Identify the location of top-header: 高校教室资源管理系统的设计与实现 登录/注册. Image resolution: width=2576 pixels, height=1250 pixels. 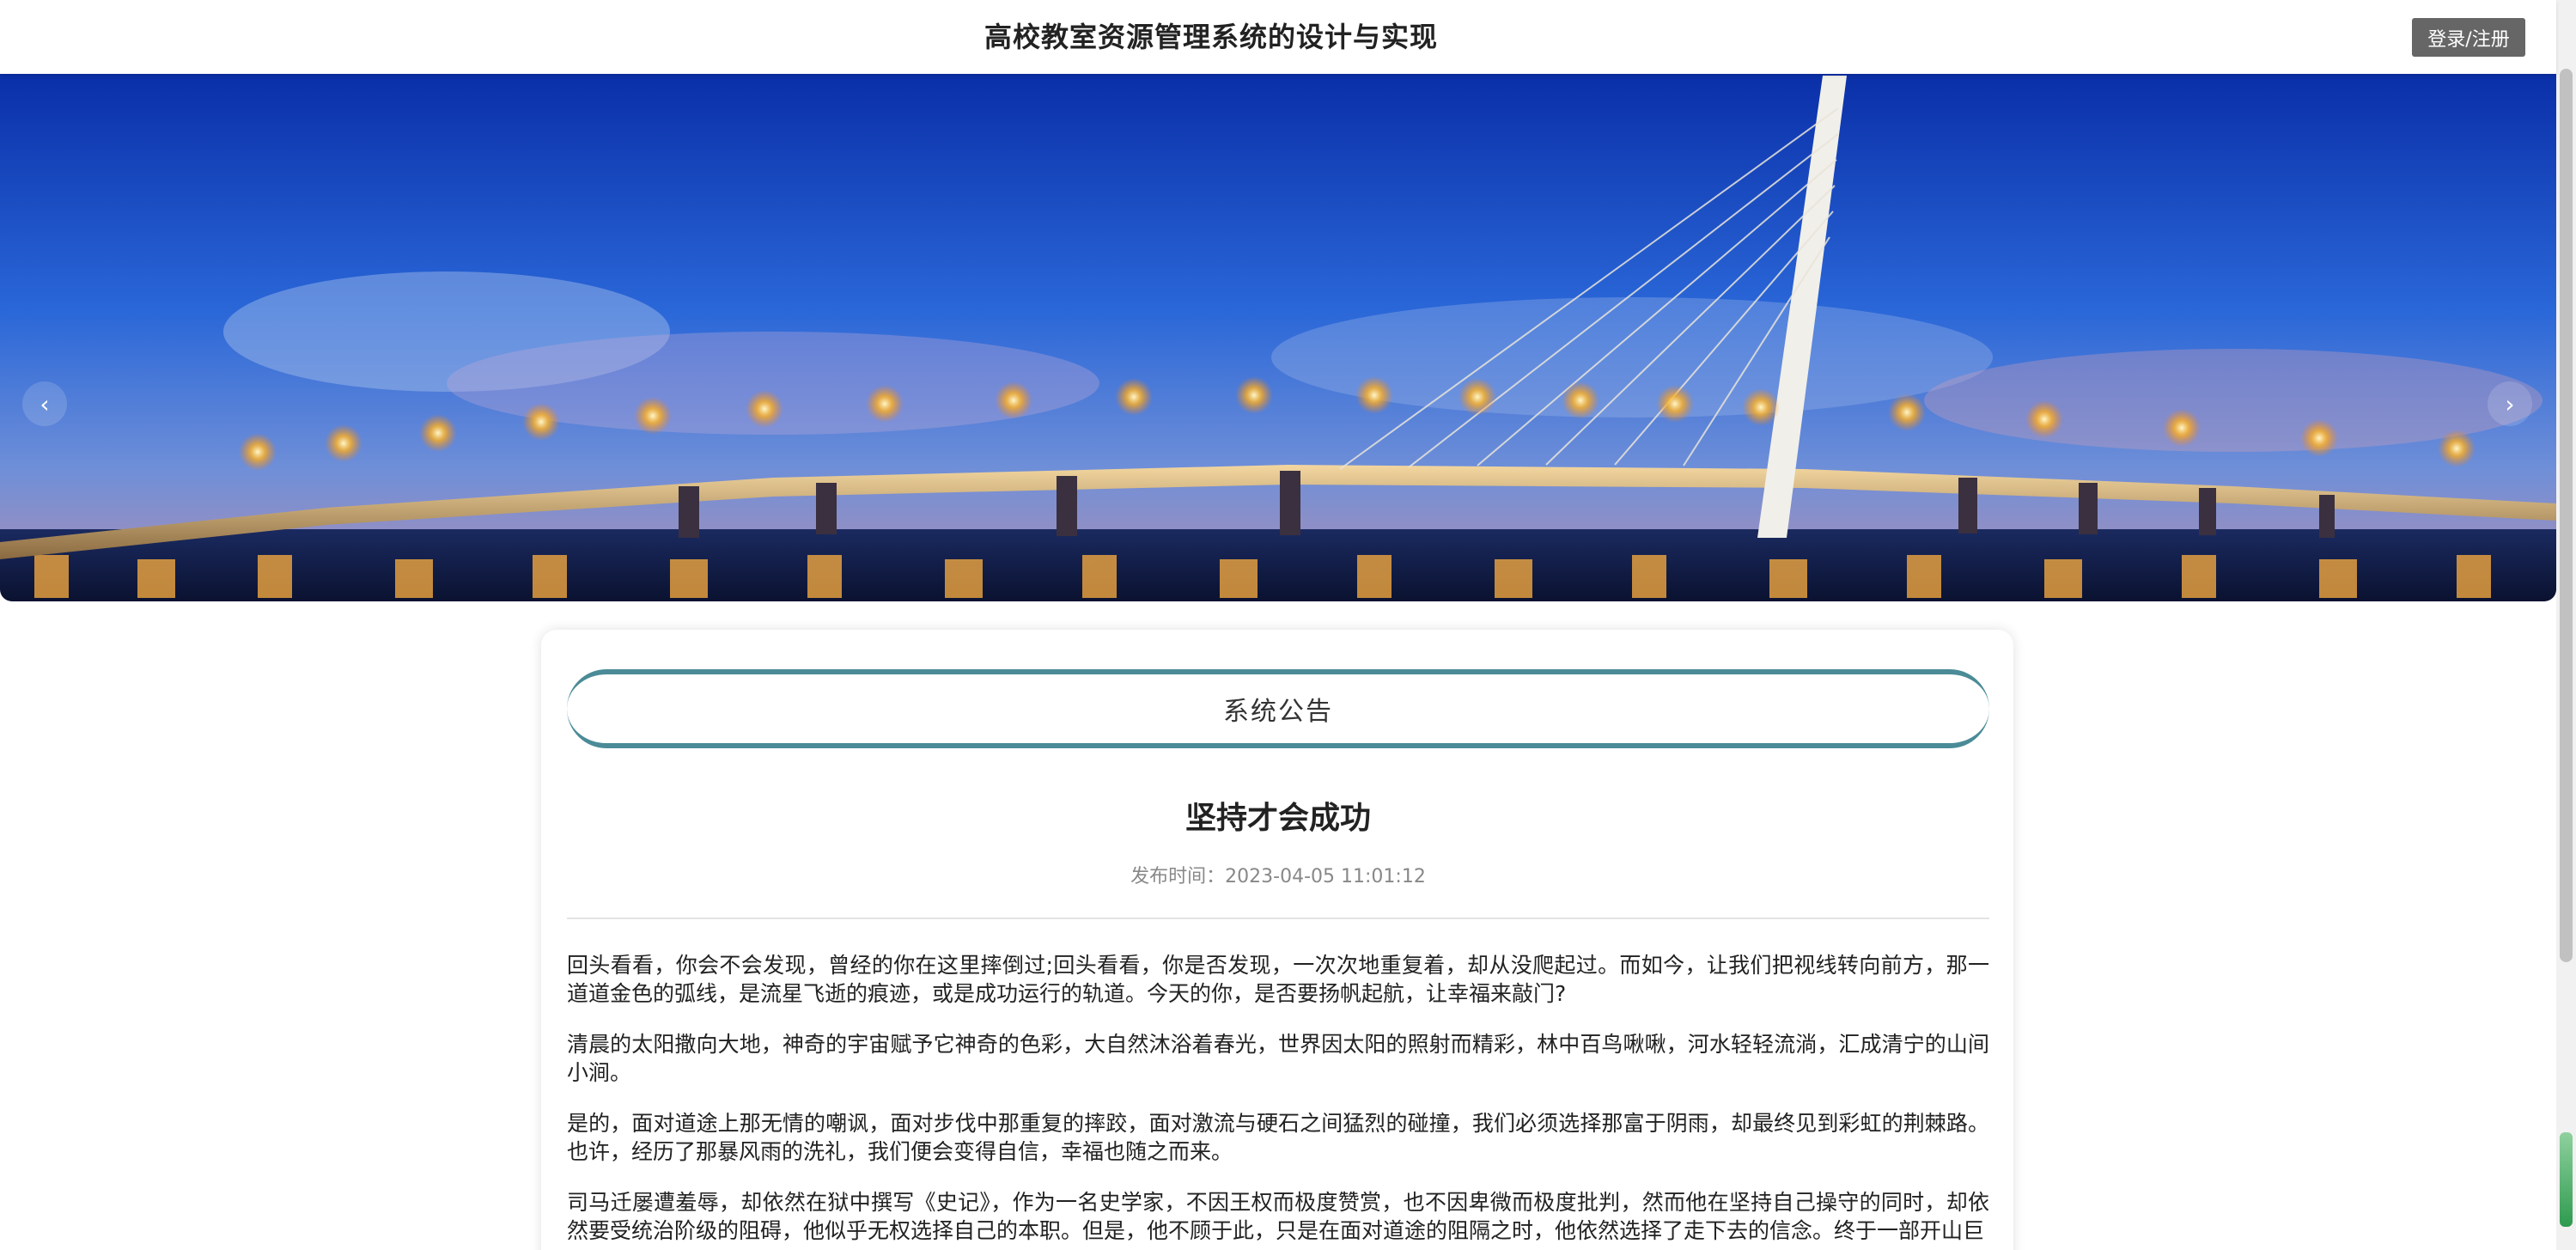
(1278, 37).